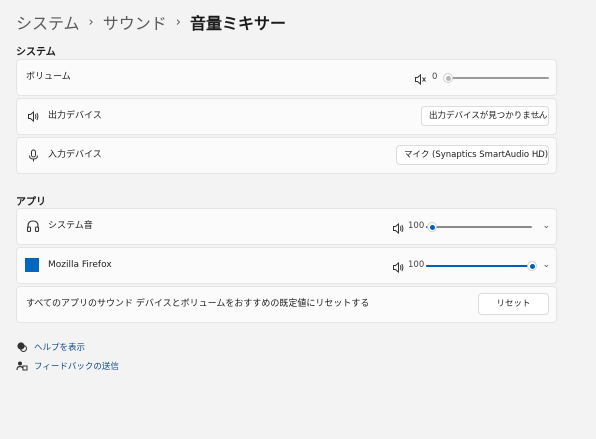  I want to click on breadcrumb: システム › サウンド › 音量ミキサー, so click(151, 22).